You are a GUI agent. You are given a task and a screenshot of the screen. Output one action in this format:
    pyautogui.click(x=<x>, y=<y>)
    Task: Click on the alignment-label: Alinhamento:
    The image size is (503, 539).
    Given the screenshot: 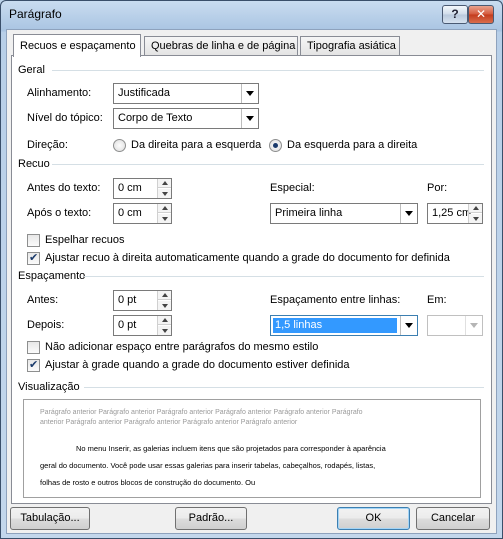 What is the action you would take?
    pyautogui.click(x=59, y=93)
    